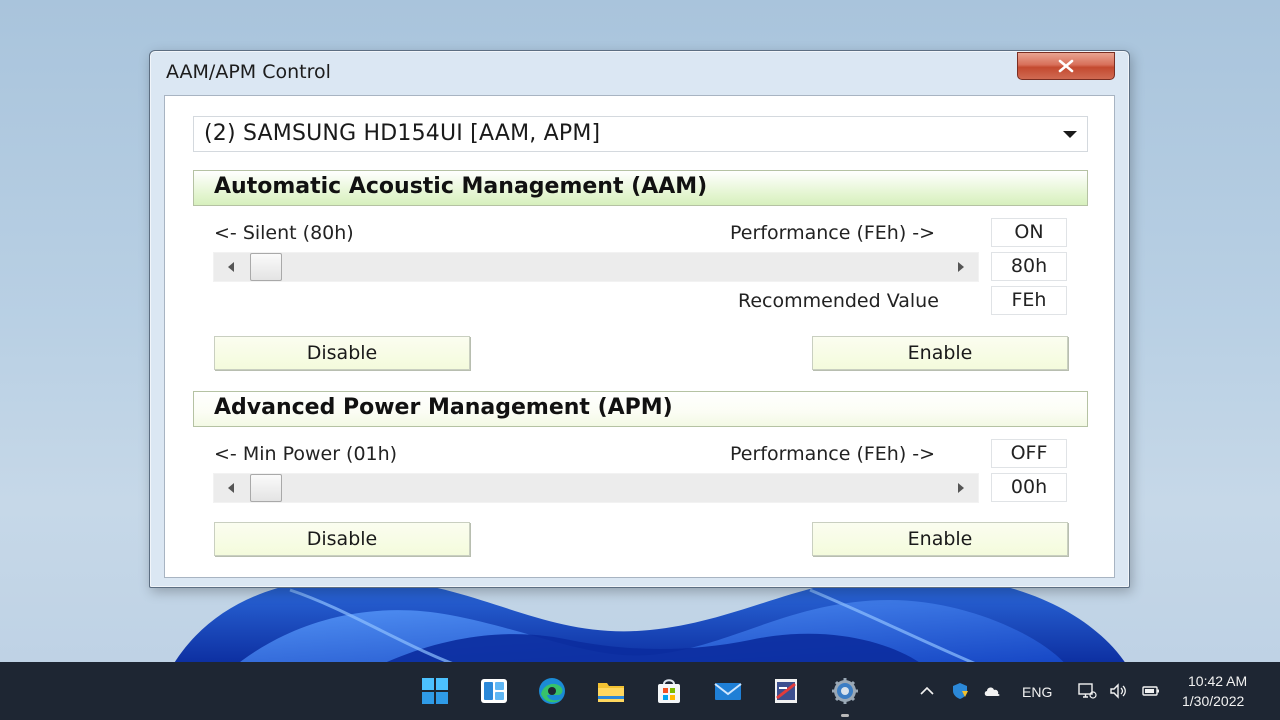  I want to click on language-indicator: ENG, so click(1037, 692).